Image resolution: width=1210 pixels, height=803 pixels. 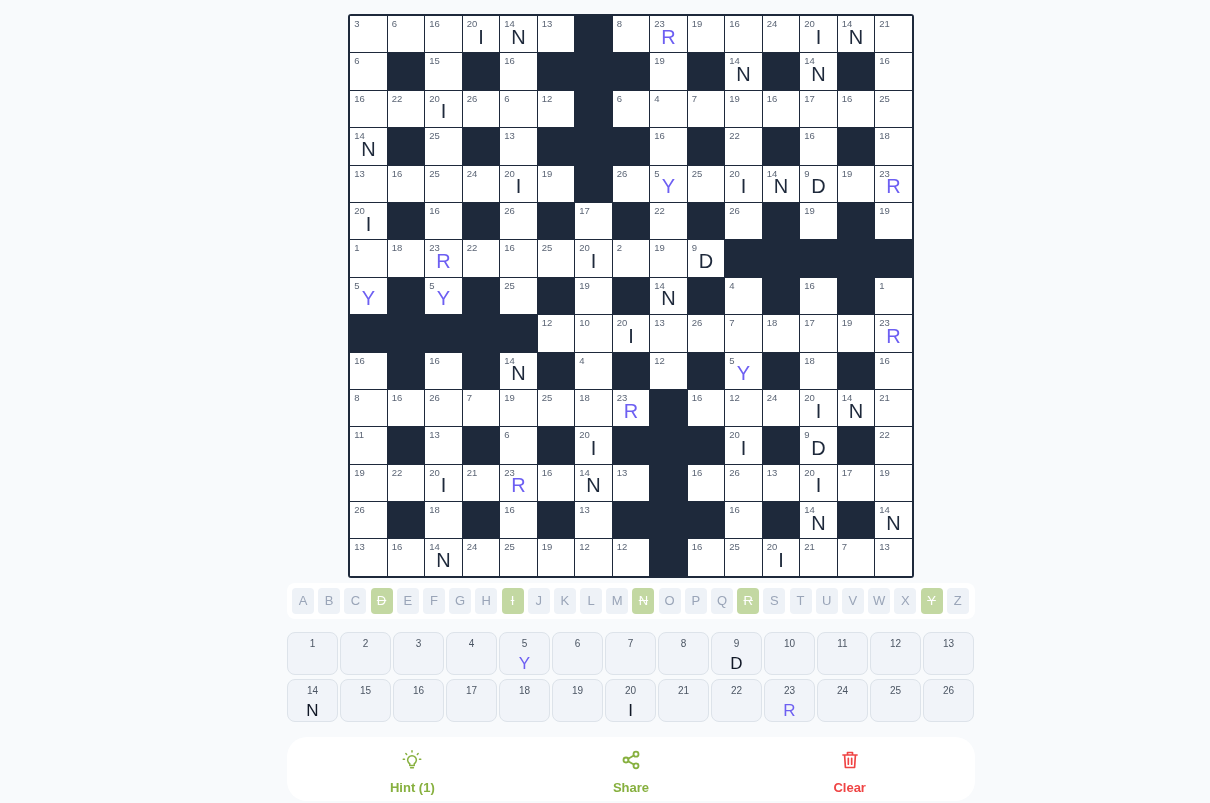 What do you see at coordinates (365, 653) in the screenshot?
I see `key-slot: 2` at bounding box center [365, 653].